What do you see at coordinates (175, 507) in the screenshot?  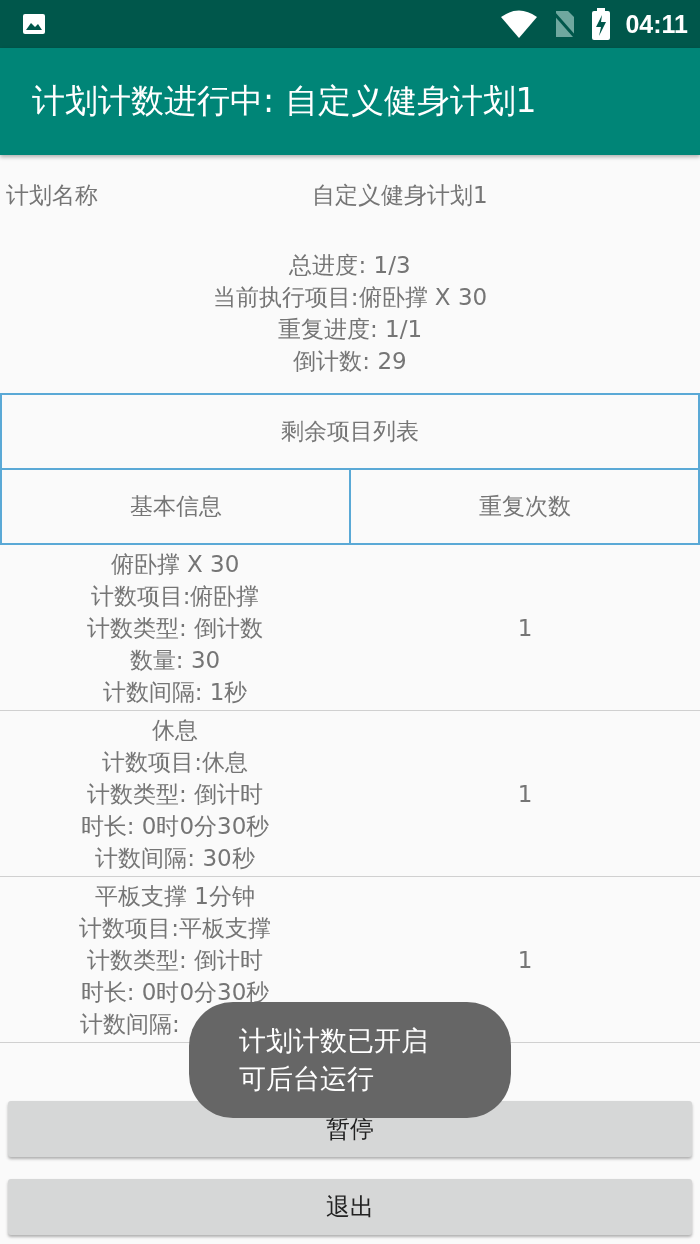 I see `column-header: 基本信息` at bounding box center [175, 507].